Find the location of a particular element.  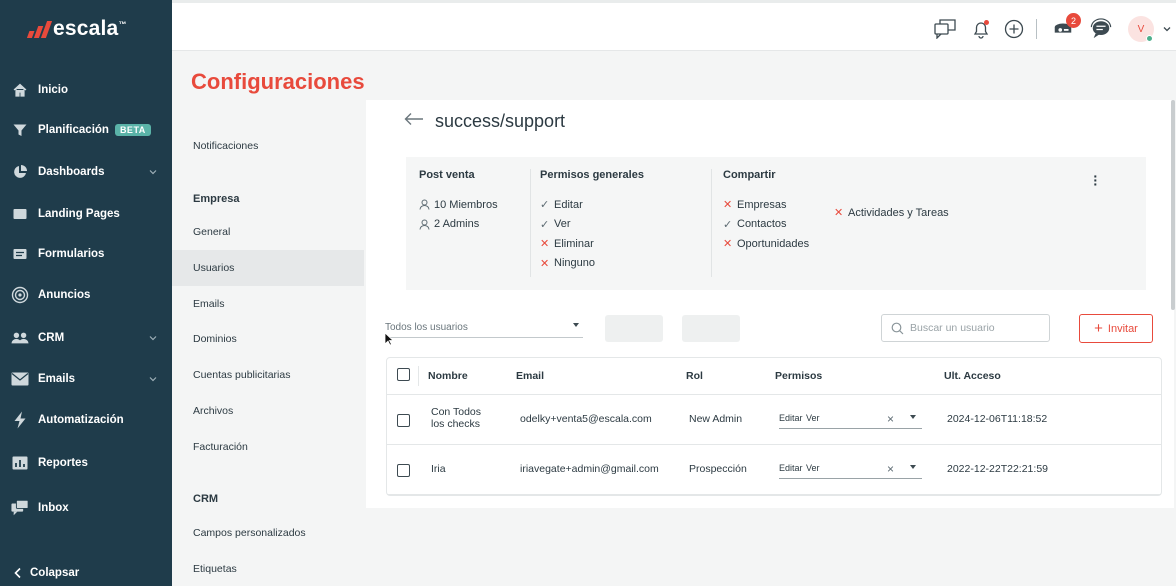

sidebar-item-emails: Emails is located at coordinates (86, 379).